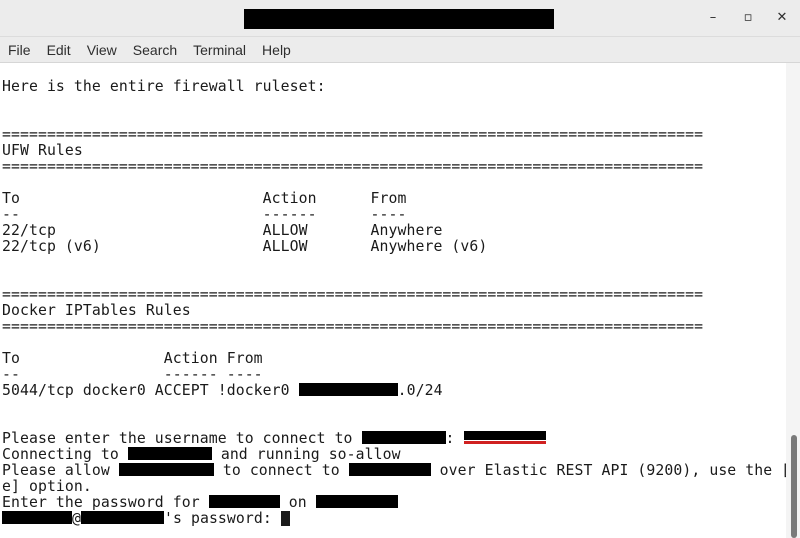  What do you see at coordinates (182, 438) in the screenshot?
I see `username-prompt-text: Please enter the username to connect to` at bounding box center [182, 438].